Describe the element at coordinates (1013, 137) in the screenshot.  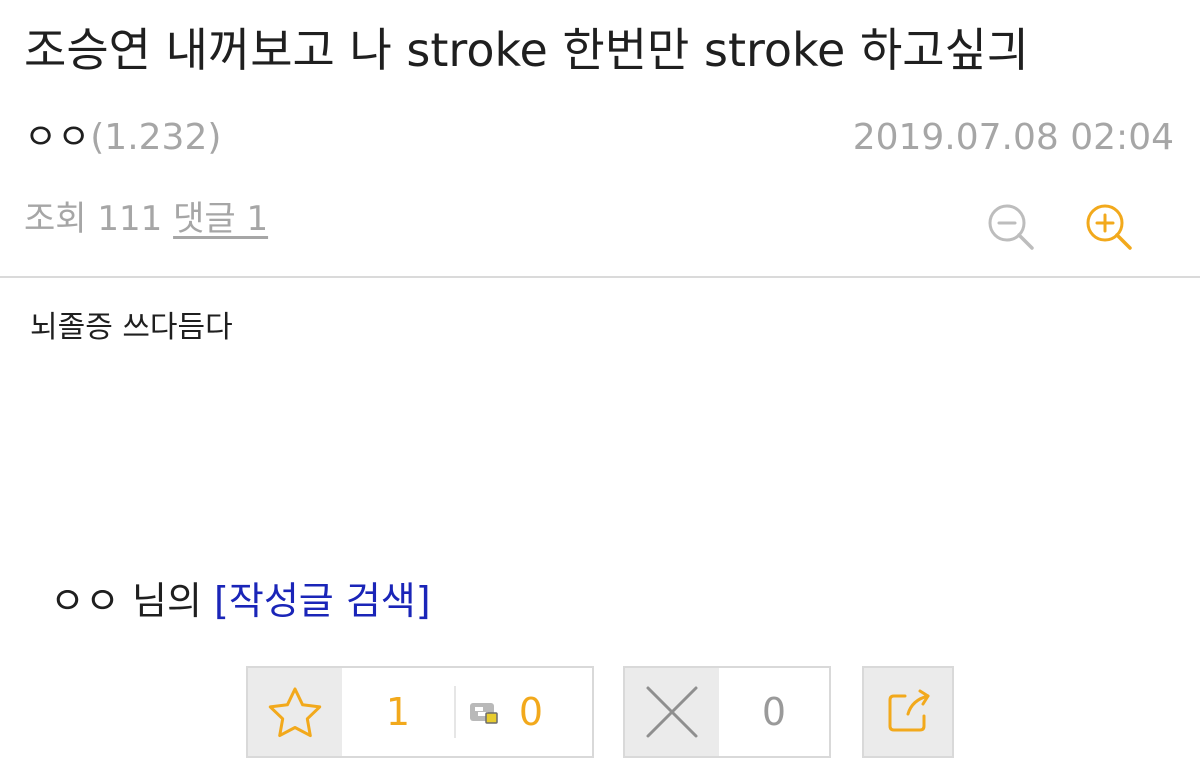
I see `post-date: 2019.07.08 02:04` at that location.